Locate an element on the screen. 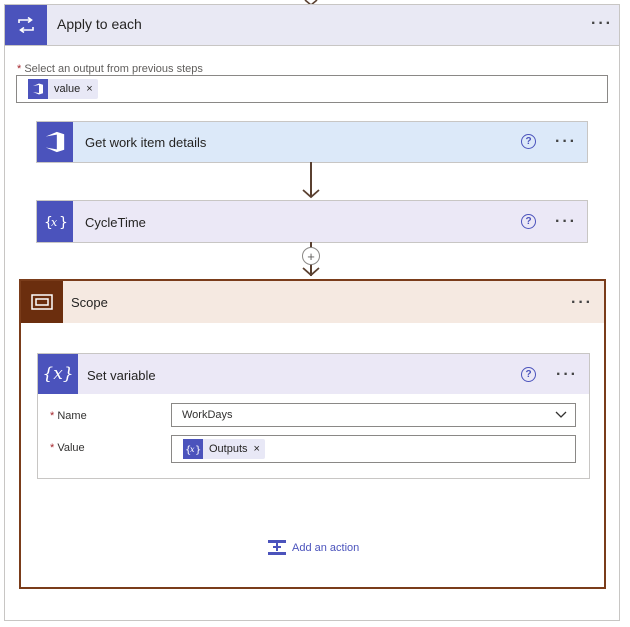  variable-icon: {x} is located at coordinates (58, 374).